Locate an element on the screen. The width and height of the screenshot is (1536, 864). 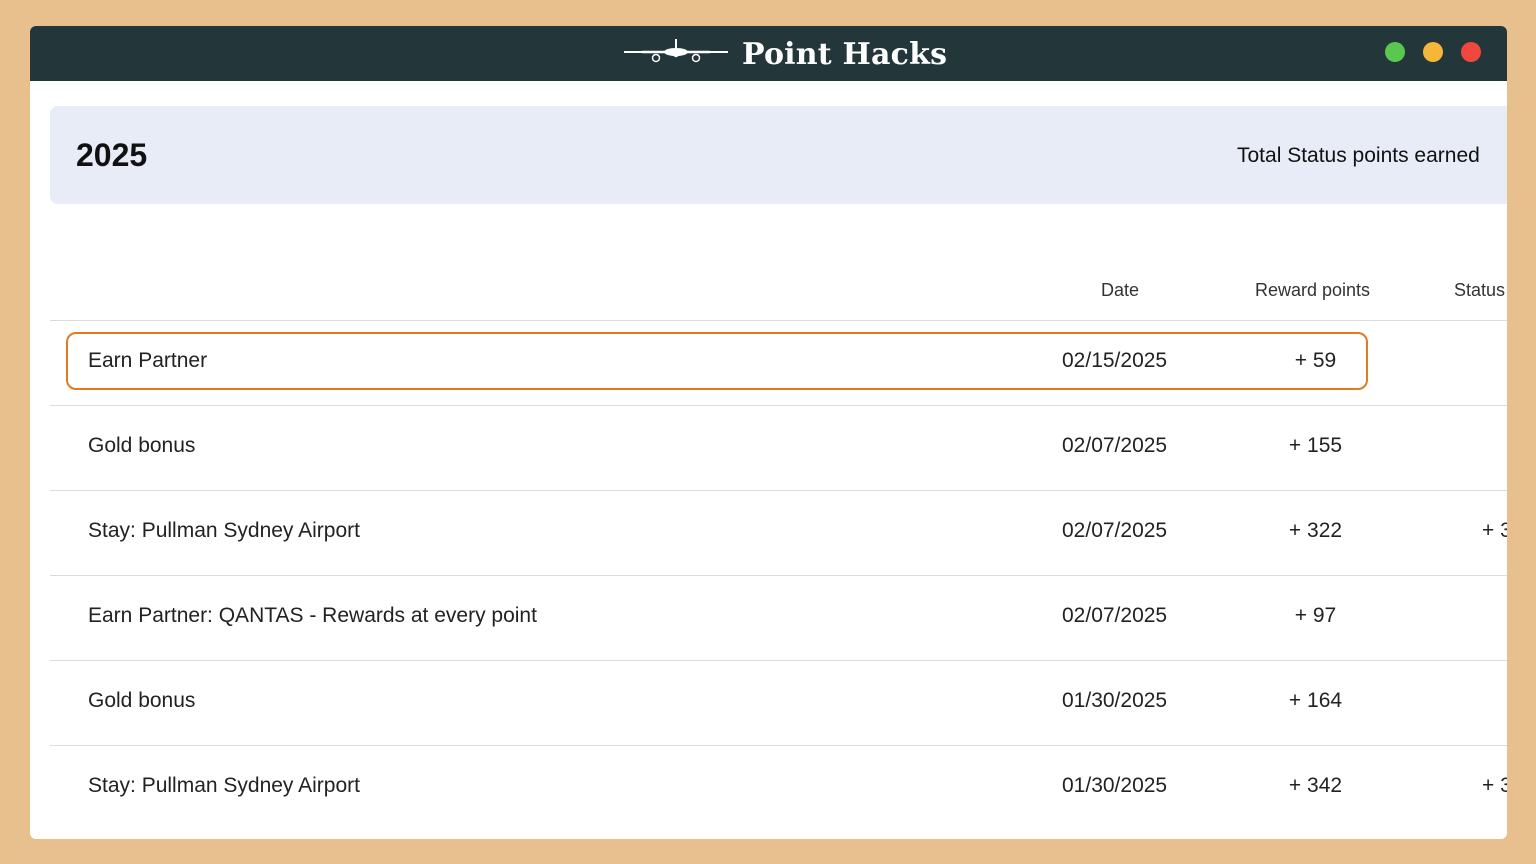
brand-logo: Point Hacks is located at coordinates (784, 54).